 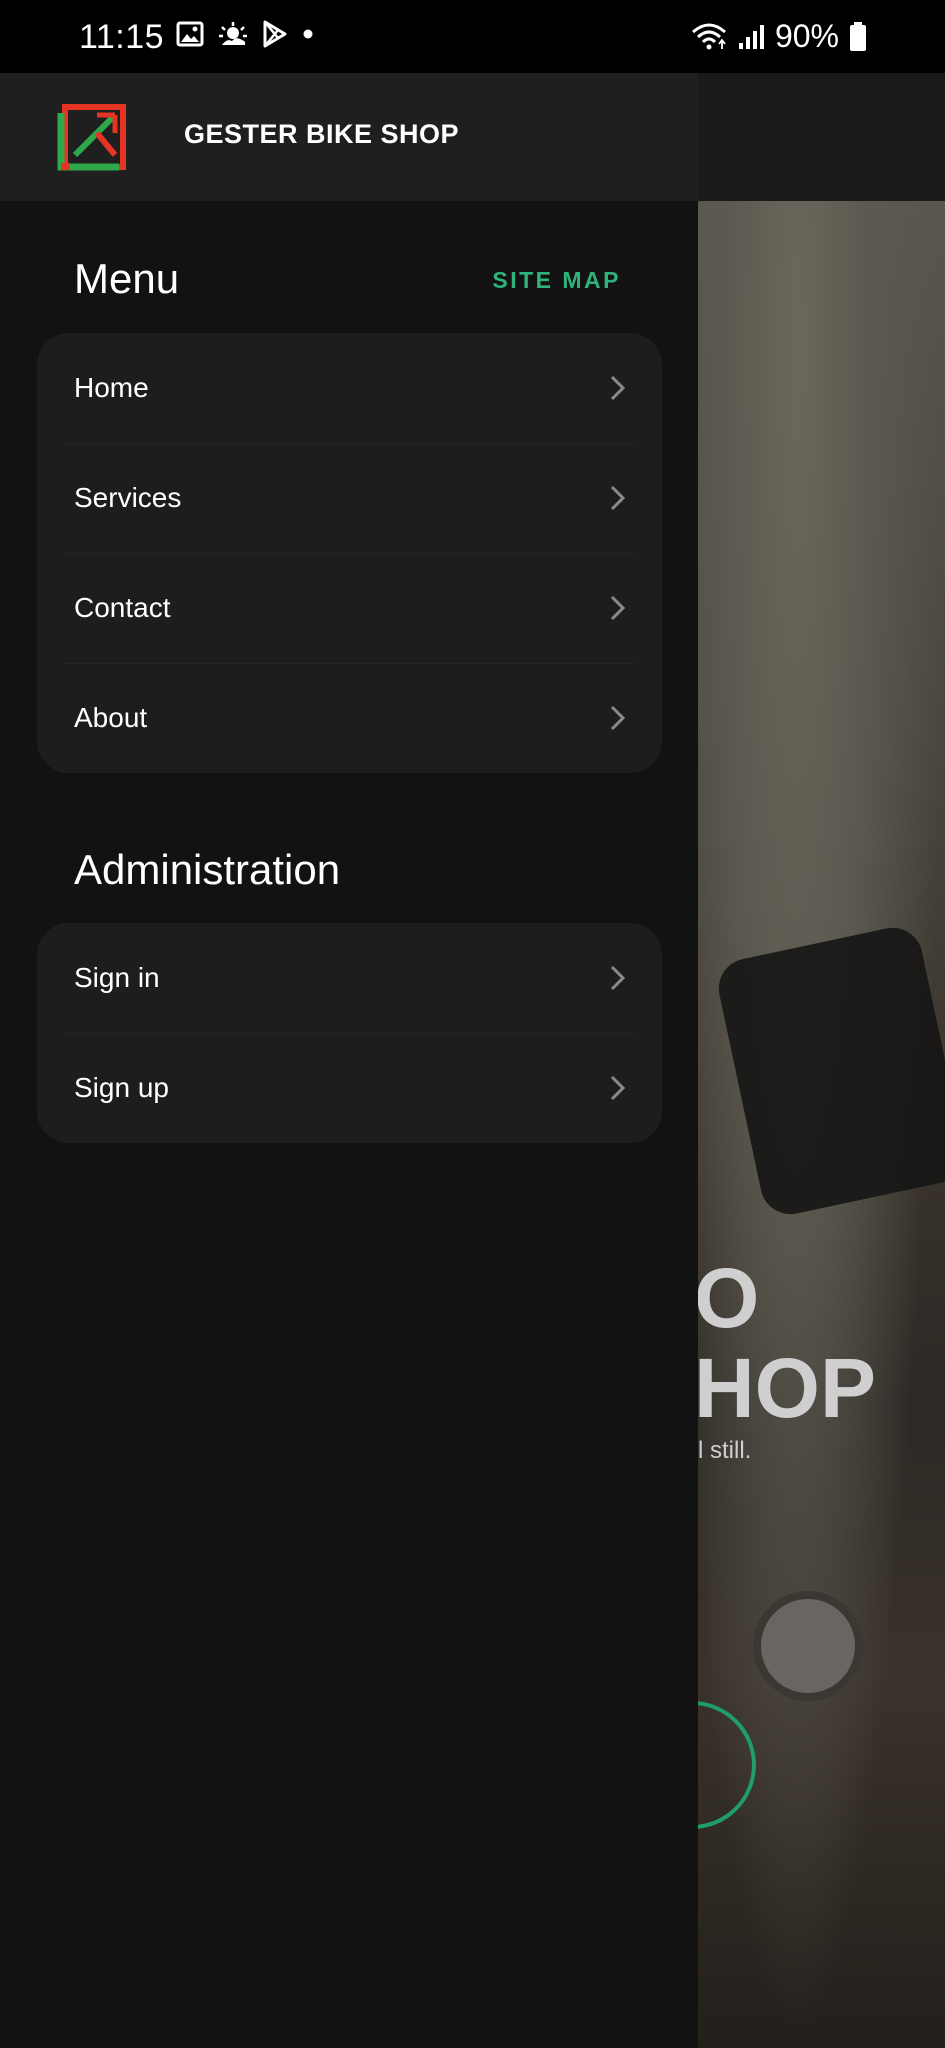 I want to click on notification-icons, so click(x=245, y=34).